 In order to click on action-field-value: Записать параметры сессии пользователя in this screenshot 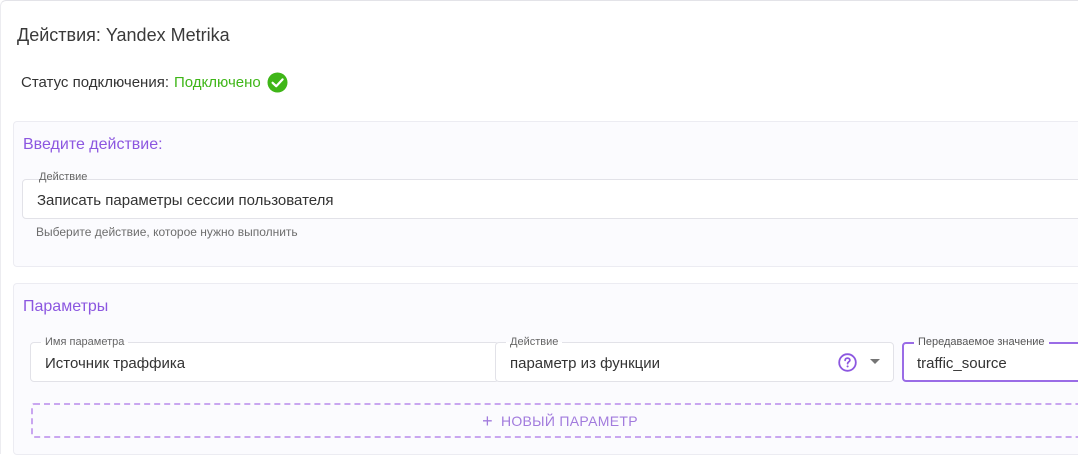, I will do `click(185, 200)`.